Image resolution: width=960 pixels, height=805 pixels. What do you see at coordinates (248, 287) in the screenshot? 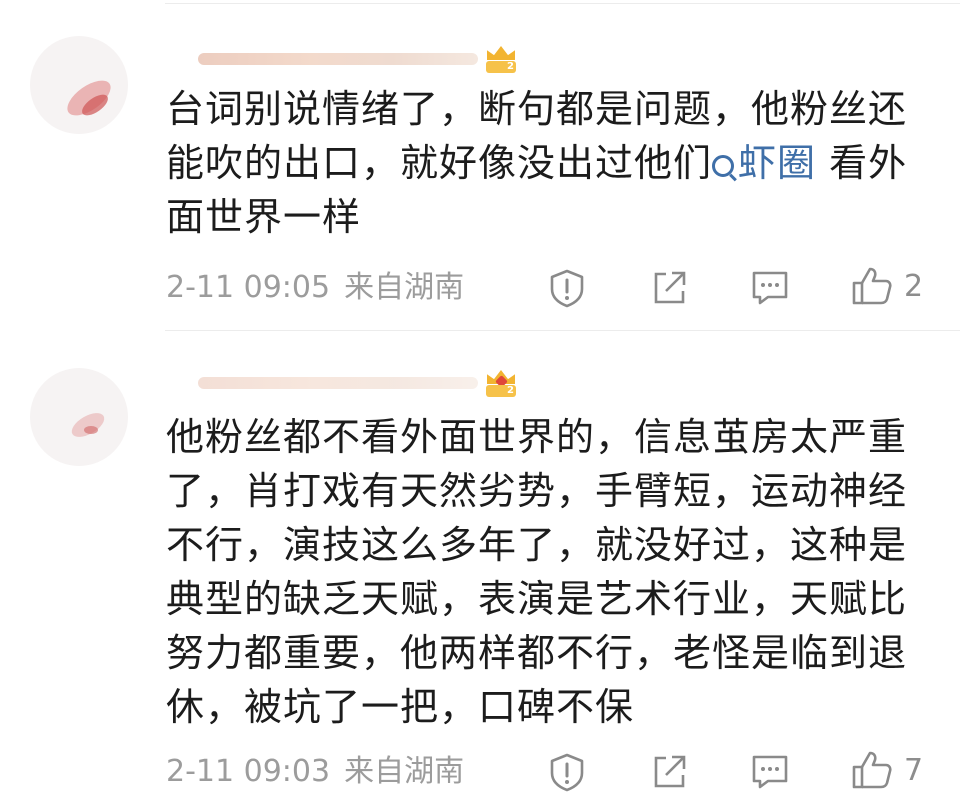
I see `comment-date: 2-11 09:05` at bounding box center [248, 287].